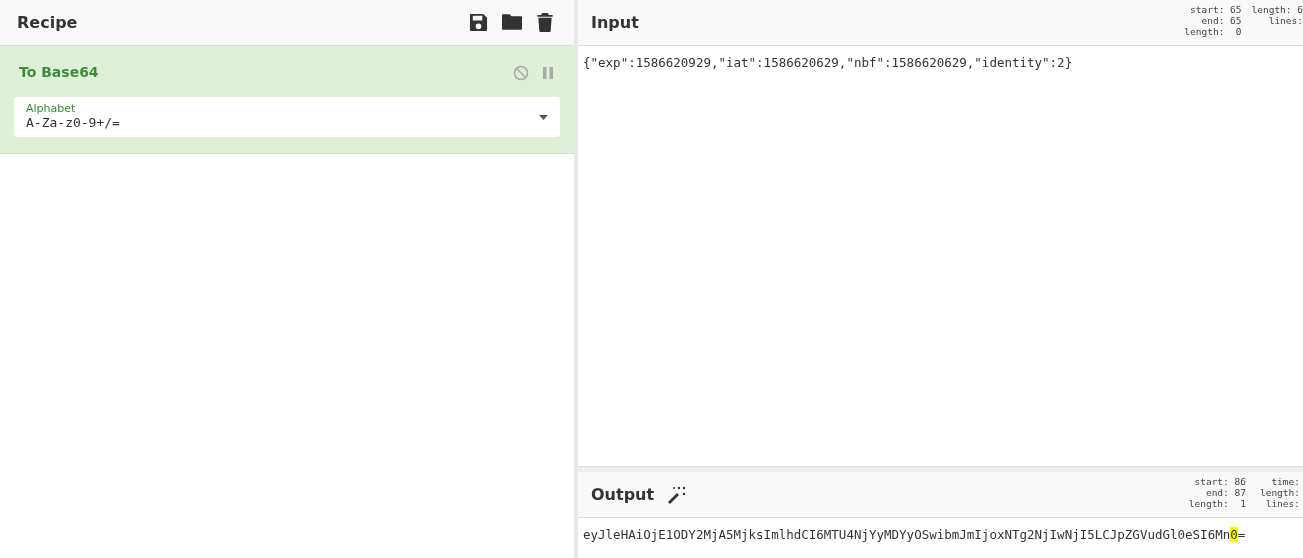 Image resolution: width=1303 pixels, height=558 pixels. Describe the element at coordinates (1221, 20) in the screenshot. I see `stat-text: end: 65` at that location.